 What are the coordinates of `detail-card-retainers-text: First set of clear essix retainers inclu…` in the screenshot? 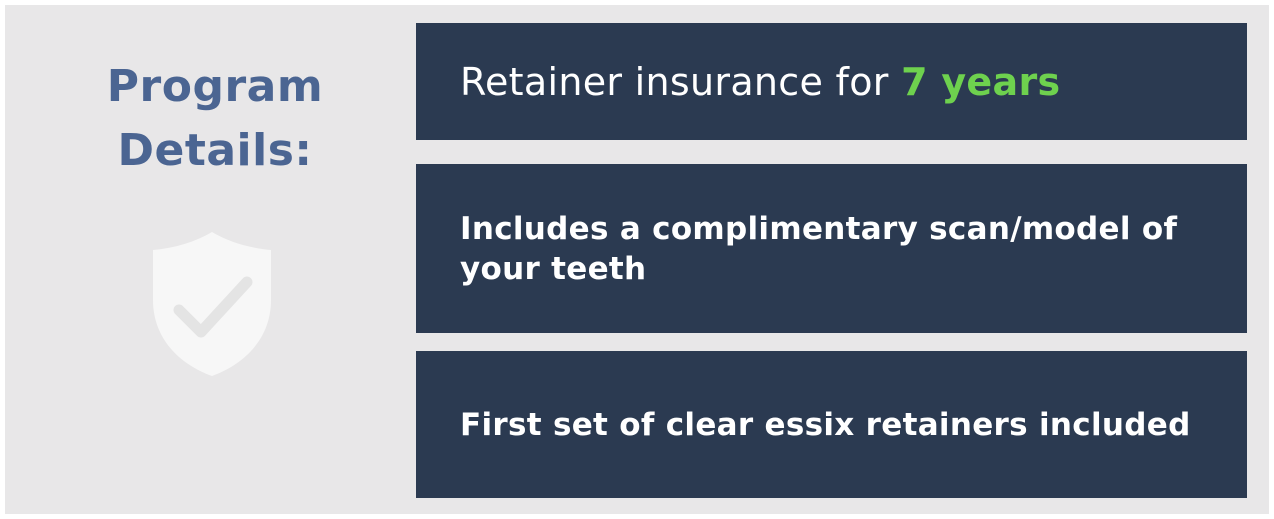 It's located at (825, 424).